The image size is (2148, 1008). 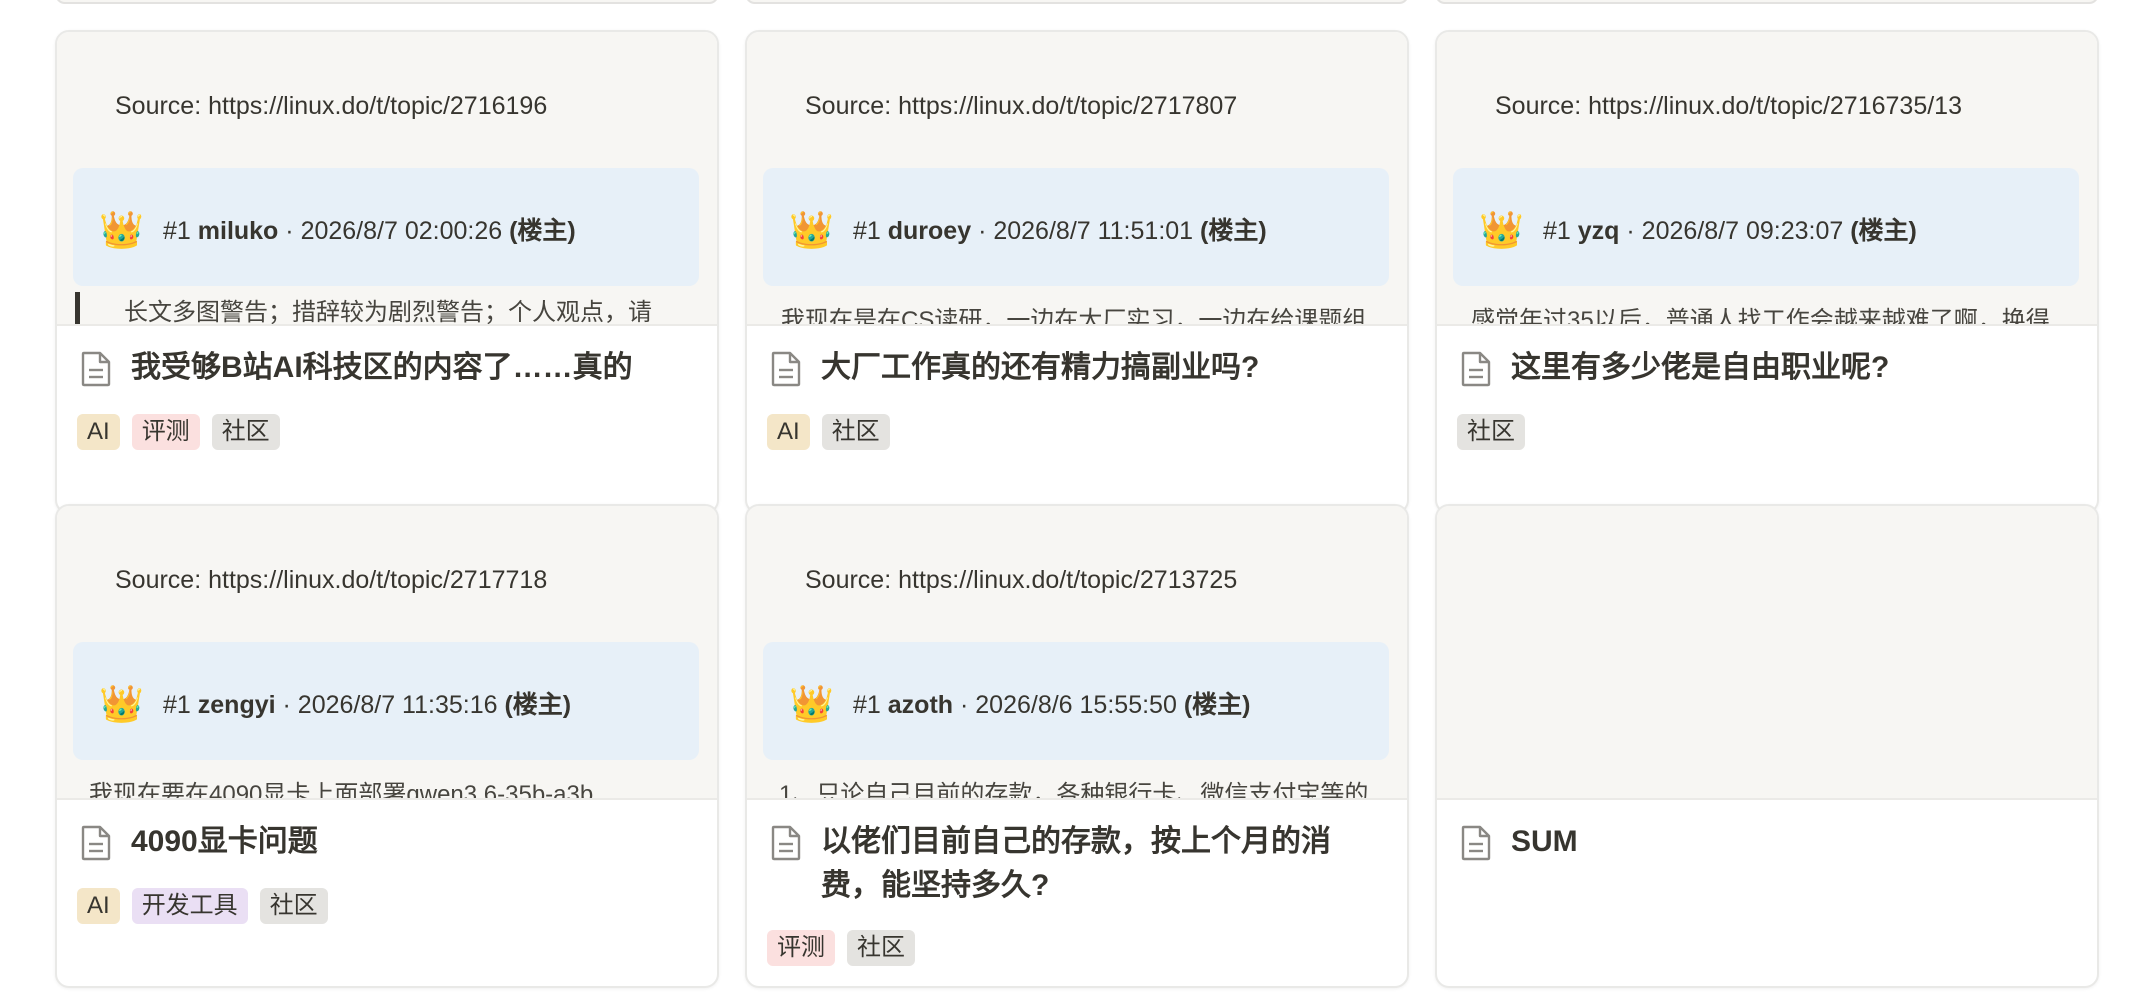 I want to click on post-meta: #1 zengyi · 2026/8/7 11:35:16 (楼主), so click(x=367, y=705).